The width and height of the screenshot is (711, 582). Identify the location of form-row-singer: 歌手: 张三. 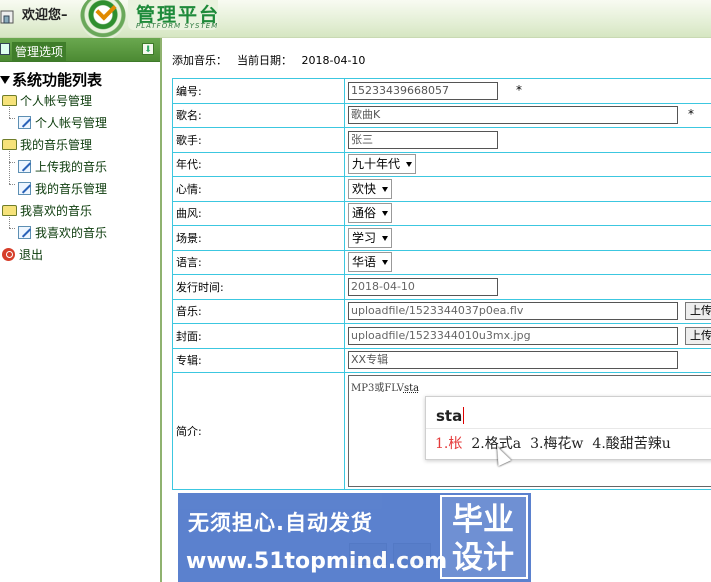
(441, 140).